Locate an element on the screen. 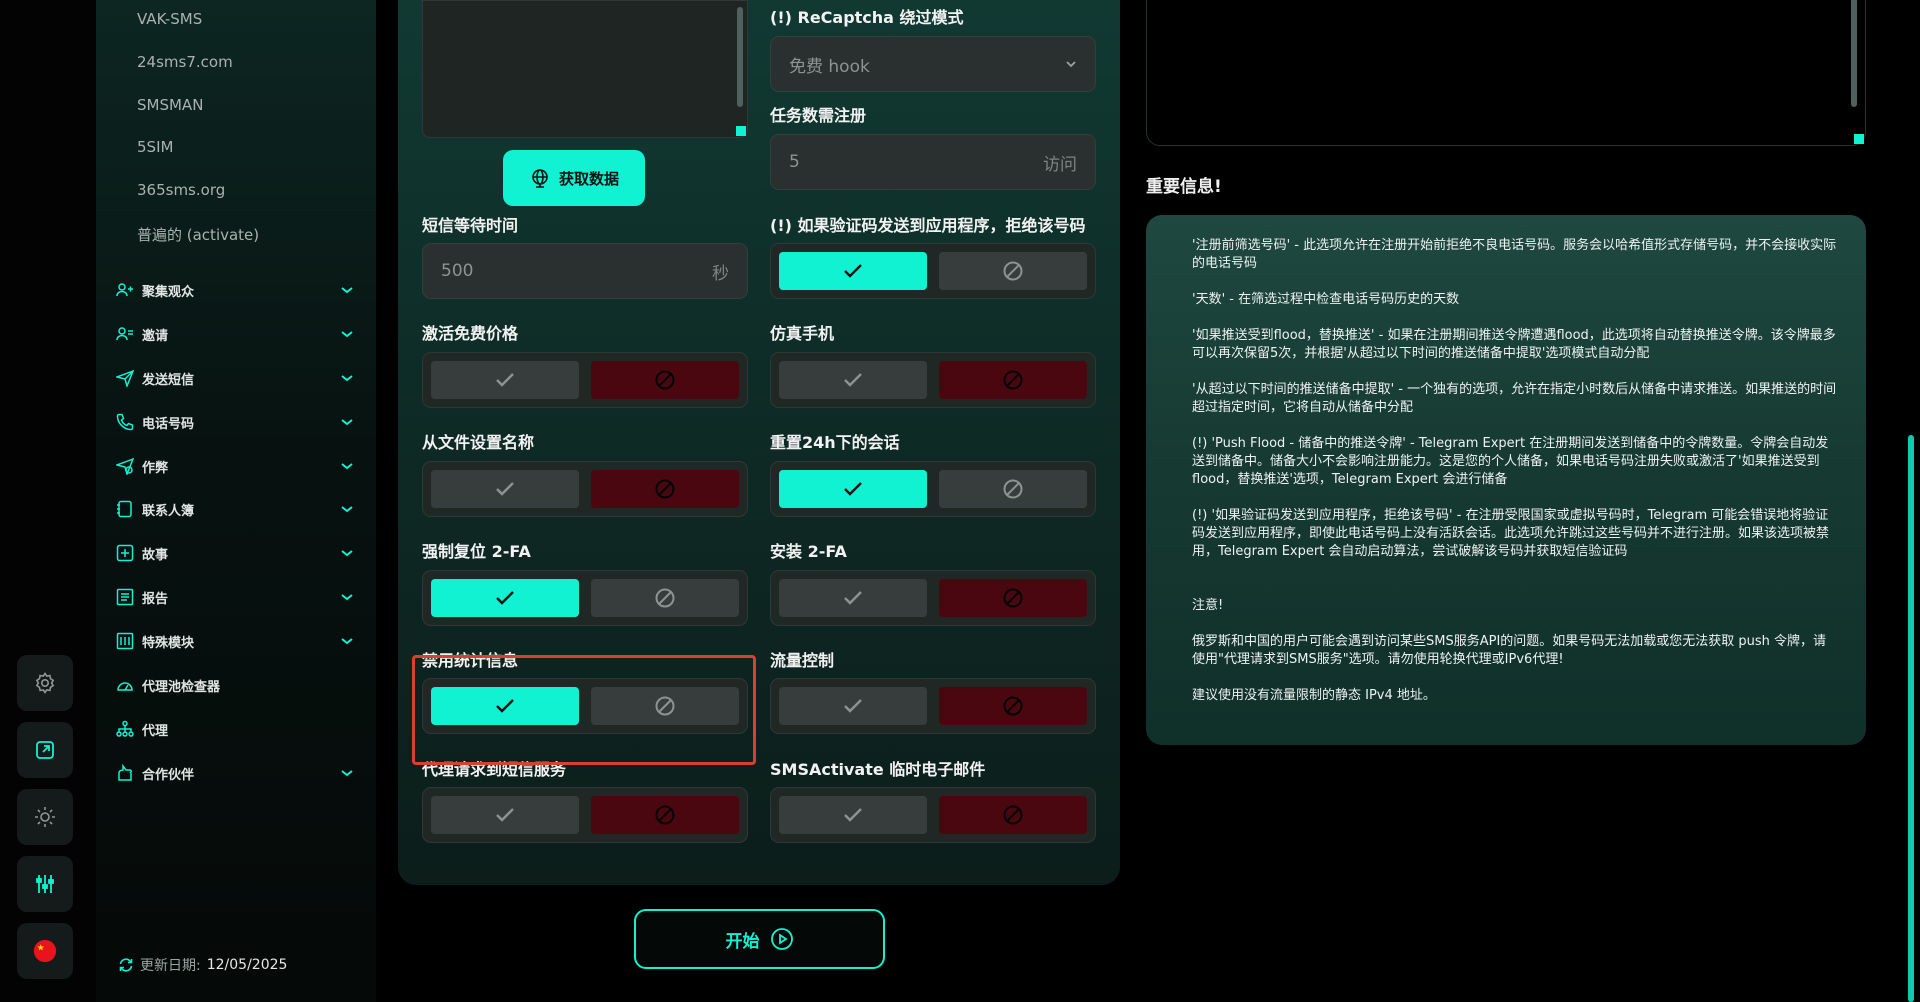  recaptcha-label: (!) ReCaptcha 绕过模式 is located at coordinates (867, 17).